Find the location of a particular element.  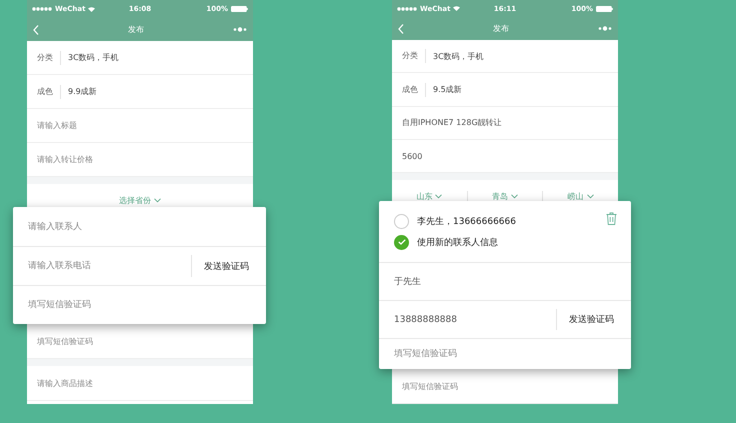

option-label: 李先生，13666666666 is located at coordinates (466, 221).